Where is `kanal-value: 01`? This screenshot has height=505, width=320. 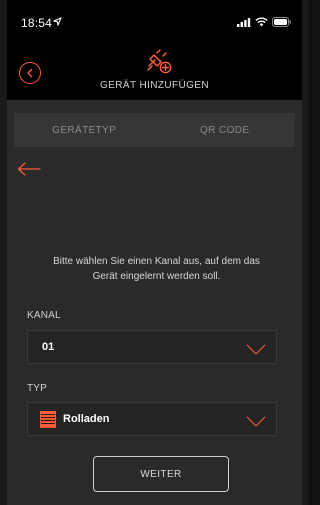
kanal-value: 01 is located at coordinates (48, 347).